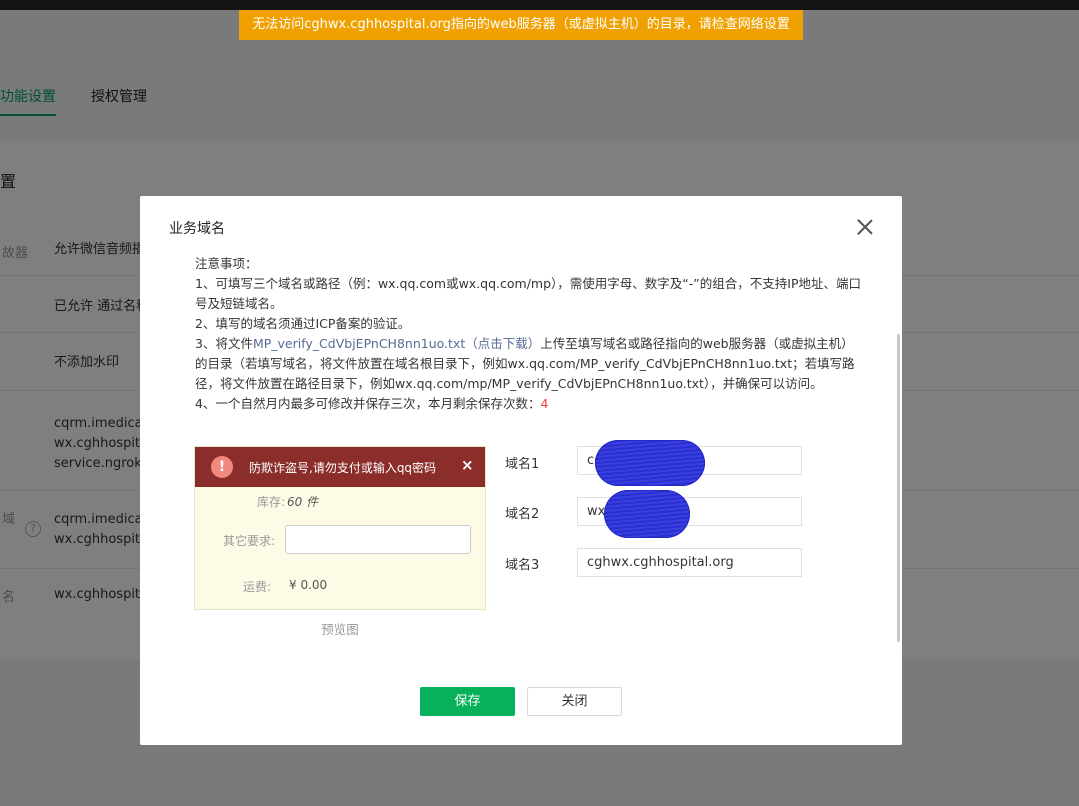 Image resolution: width=1079 pixels, height=806 pixels. I want to click on shipping-label: 运费:, so click(256, 587).